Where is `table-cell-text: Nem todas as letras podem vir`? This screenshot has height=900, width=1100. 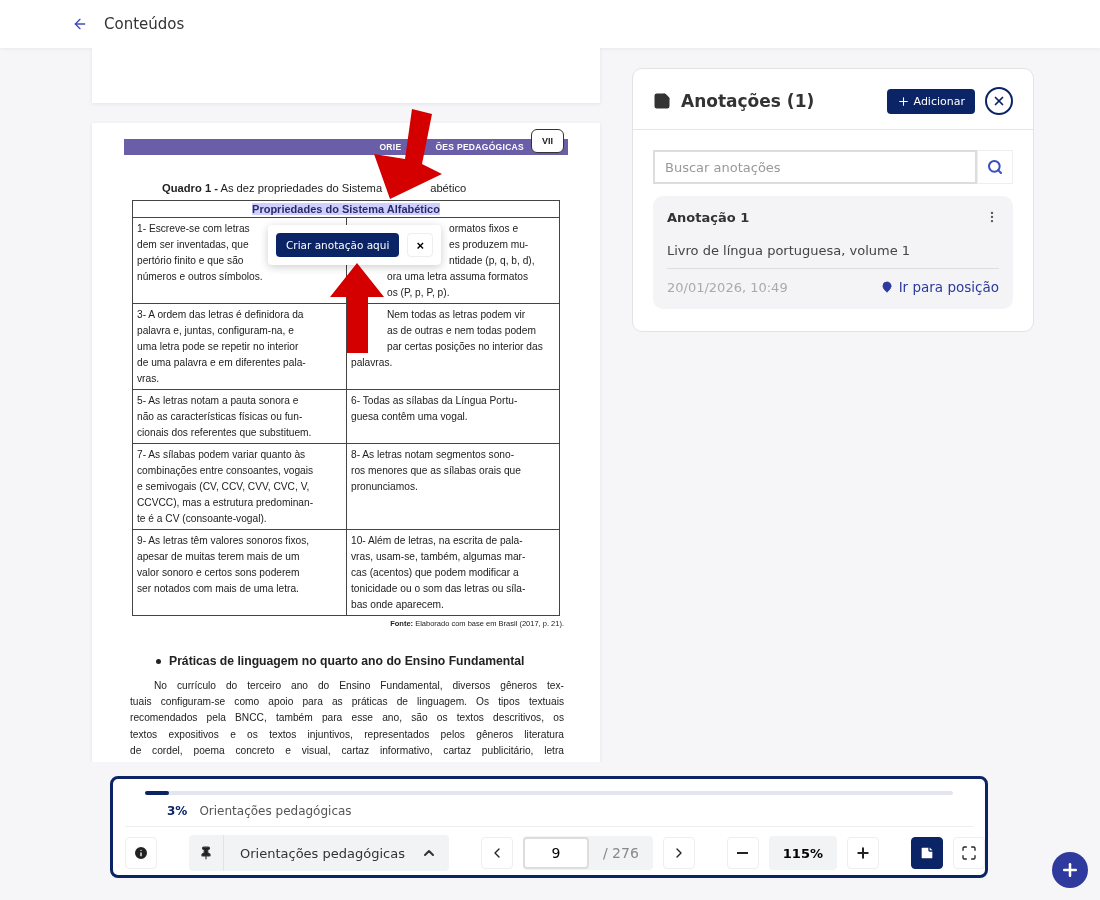 table-cell-text: Nem todas as letras podem vir is located at coordinates (456, 315).